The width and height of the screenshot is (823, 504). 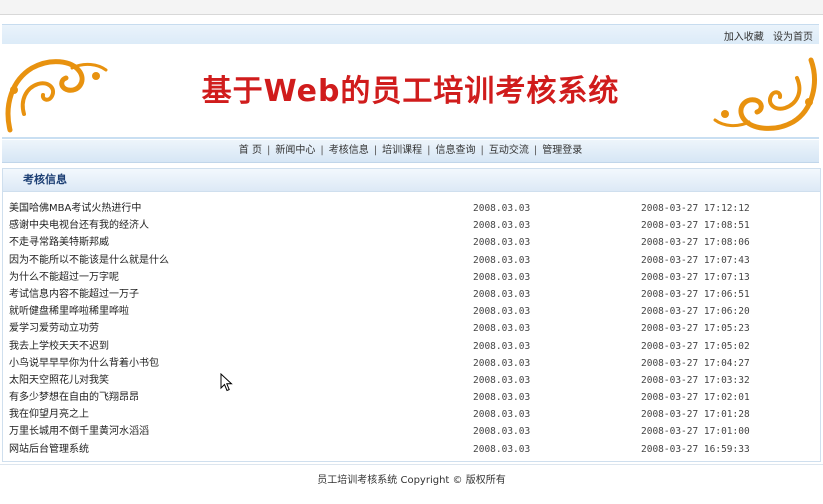 What do you see at coordinates (295, 150) in the screenshot?
I see `nav-news-center: 新闻中心` at bounding box center [295, 150].